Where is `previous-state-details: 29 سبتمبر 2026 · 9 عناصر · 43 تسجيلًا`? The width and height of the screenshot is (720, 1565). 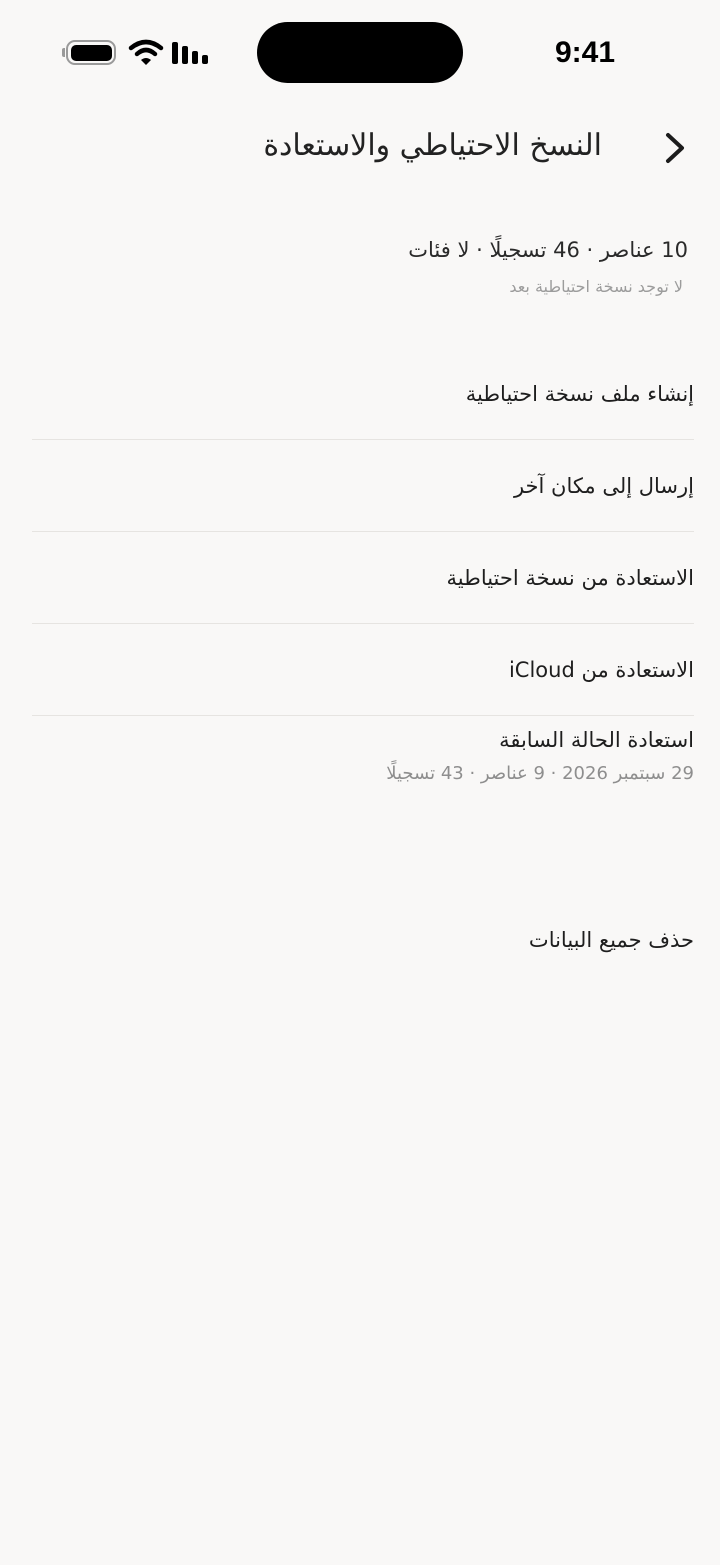 previous-state-details: 29 سبتمبر 2026 · 9 عناصر · 43 تسجيلًا is located at coordinates (540, 773).